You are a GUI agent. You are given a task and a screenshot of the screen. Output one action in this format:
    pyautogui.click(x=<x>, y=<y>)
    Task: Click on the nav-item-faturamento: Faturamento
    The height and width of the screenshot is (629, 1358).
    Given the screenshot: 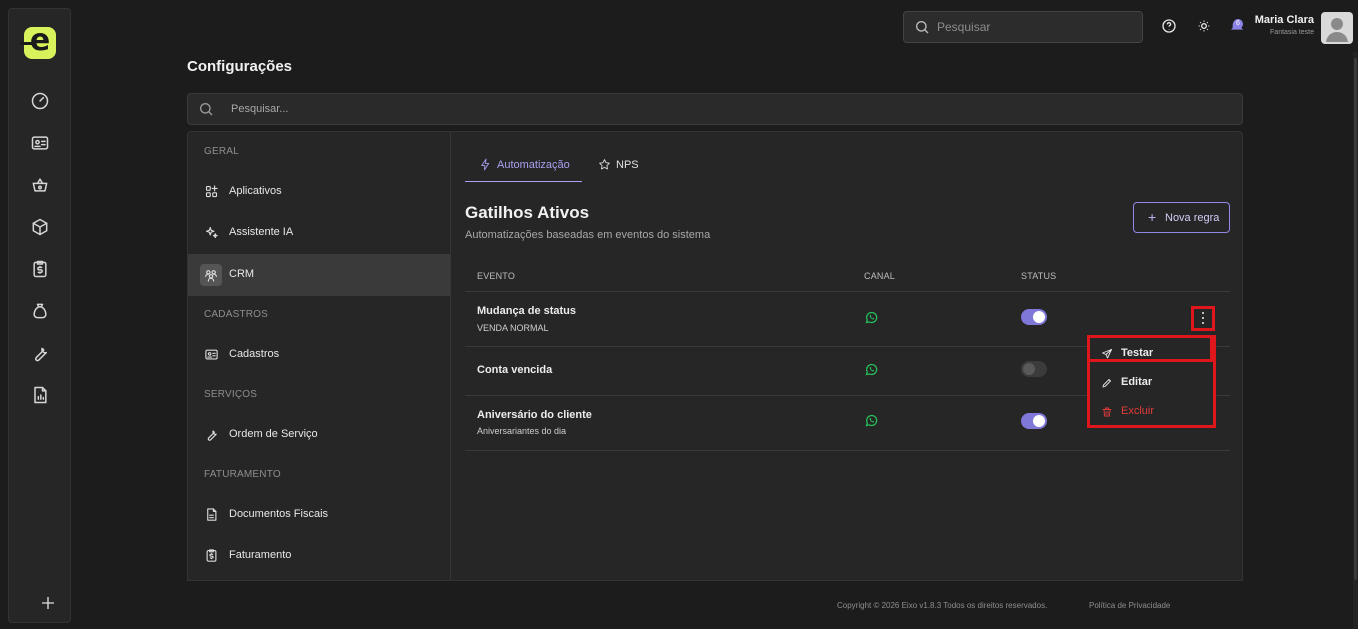 What is the action you would take?
    pyautogui.click(x=319, y=556)
    